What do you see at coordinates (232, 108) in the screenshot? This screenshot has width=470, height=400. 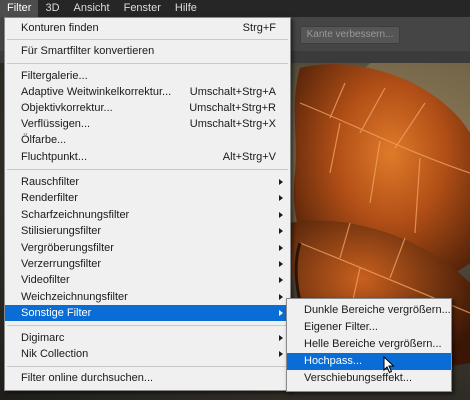 I see `menu-item-shortcut: Umschalt+Strg+R` at bounding box center [232, 108].